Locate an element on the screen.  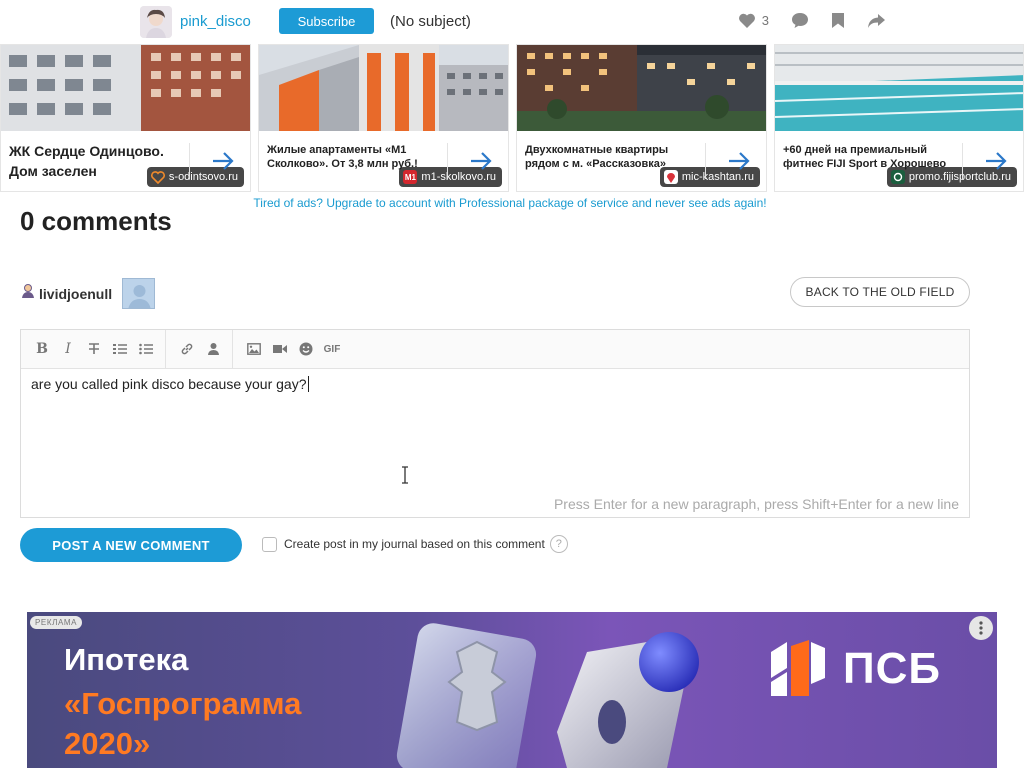
help-icon: ? is located at coordinates (558, 544).